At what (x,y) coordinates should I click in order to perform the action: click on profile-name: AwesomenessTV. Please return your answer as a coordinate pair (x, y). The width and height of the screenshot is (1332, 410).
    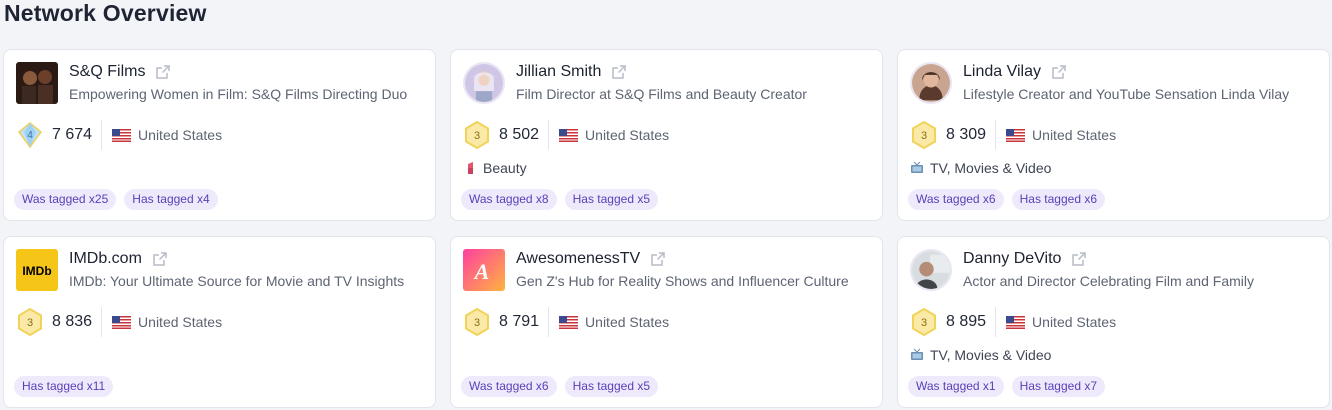
    Looking at the image, I should click on (591, 259).